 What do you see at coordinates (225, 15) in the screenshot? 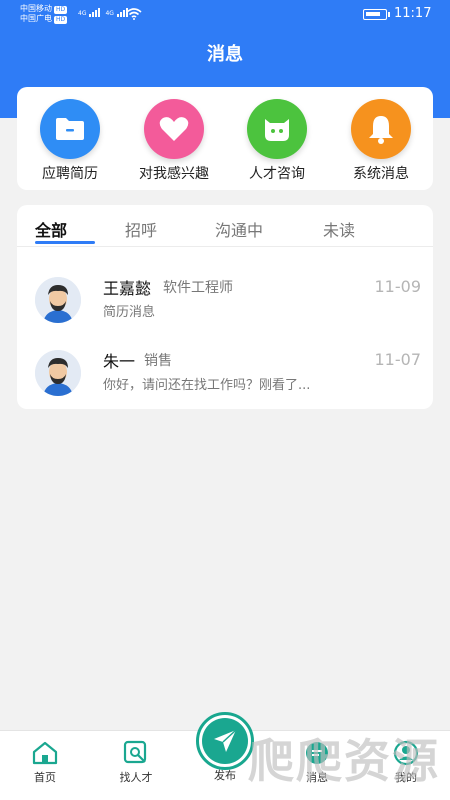
I see `status-bar: 中国移动 HD 中国广电 HD 4G 4G 11:17` at bounding box center [225, 15].